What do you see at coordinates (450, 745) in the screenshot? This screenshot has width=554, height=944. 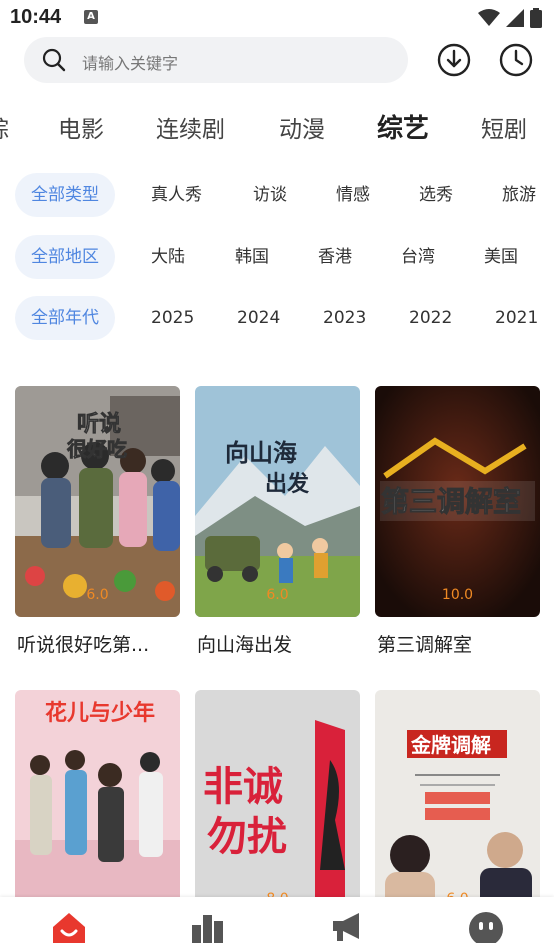 I see `svg-text: 金牌调解` at bounding box center [450, 745].